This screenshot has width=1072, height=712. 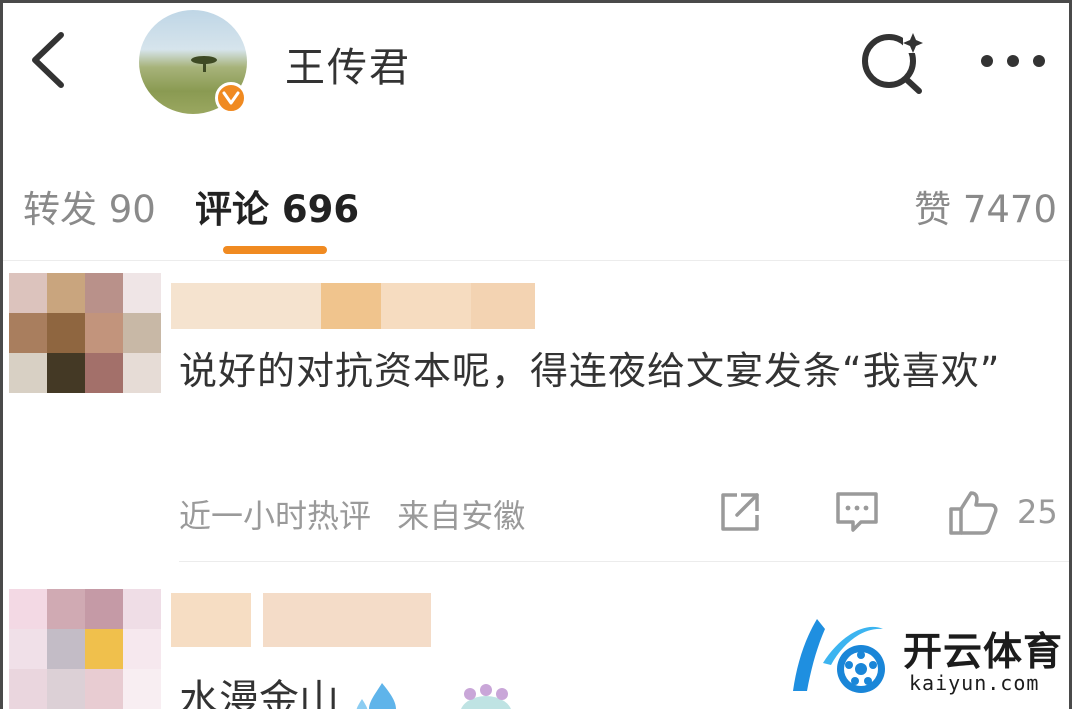 I want to click on tab-like: 赞 7470, so click(x=985, y=206).